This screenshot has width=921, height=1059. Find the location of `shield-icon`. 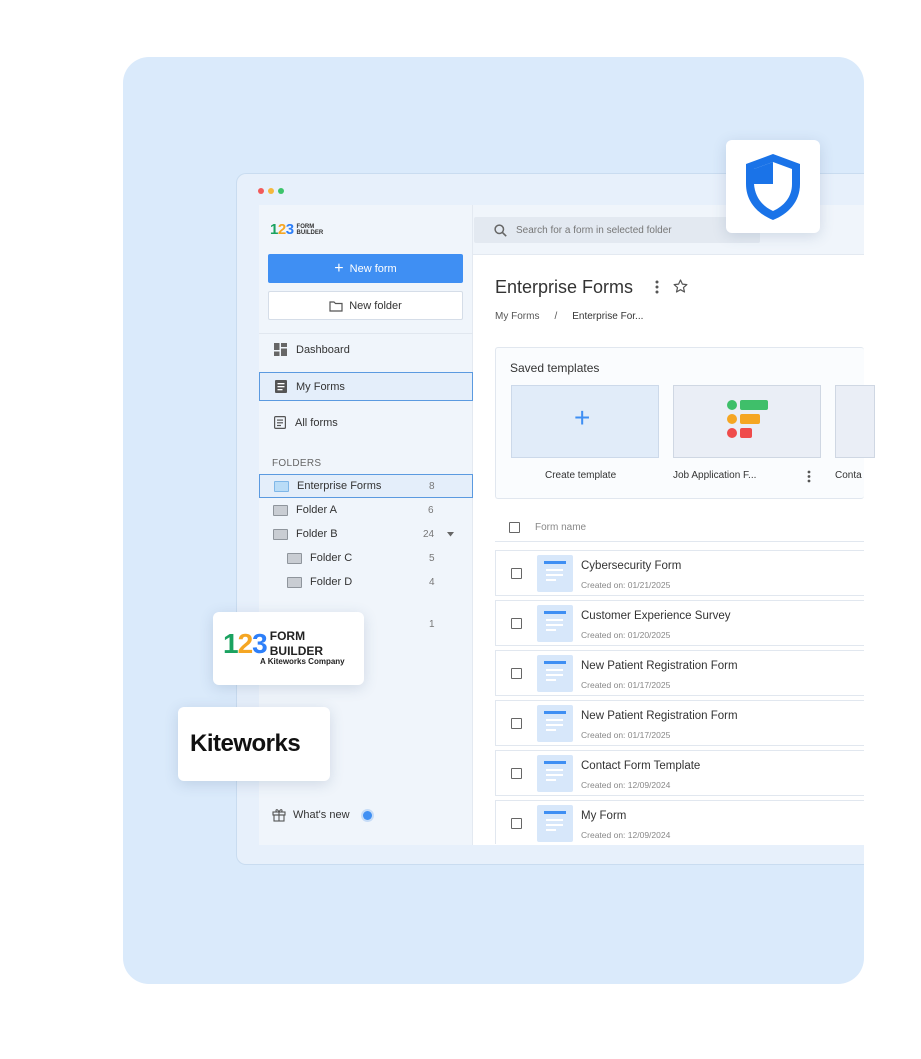

shield-icon is located at coordinates (773, 187).